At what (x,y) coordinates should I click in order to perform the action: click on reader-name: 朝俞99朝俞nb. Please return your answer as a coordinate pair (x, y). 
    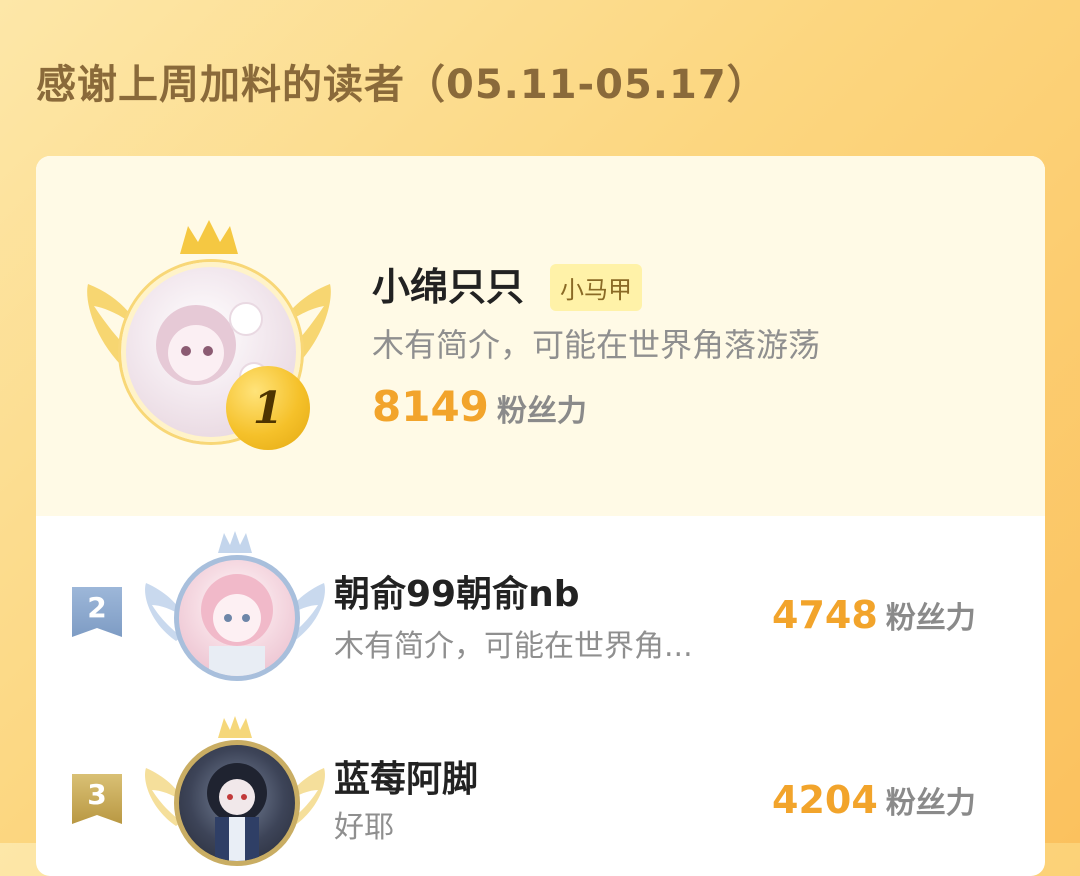
    Looking at the image, I should click on (457, 591).